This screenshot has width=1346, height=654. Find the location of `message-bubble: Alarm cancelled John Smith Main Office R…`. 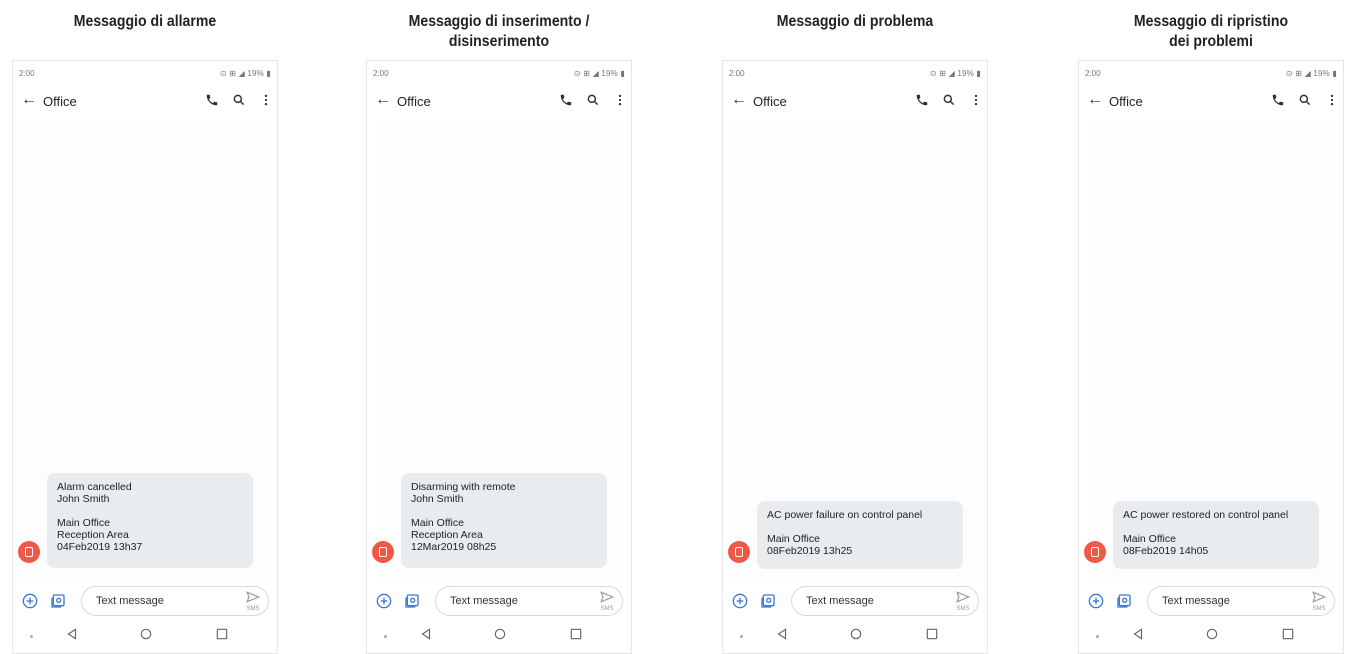

message-bubble: Alarm cancelled John Smith Main Office R… is located at coordinates (150, 520).